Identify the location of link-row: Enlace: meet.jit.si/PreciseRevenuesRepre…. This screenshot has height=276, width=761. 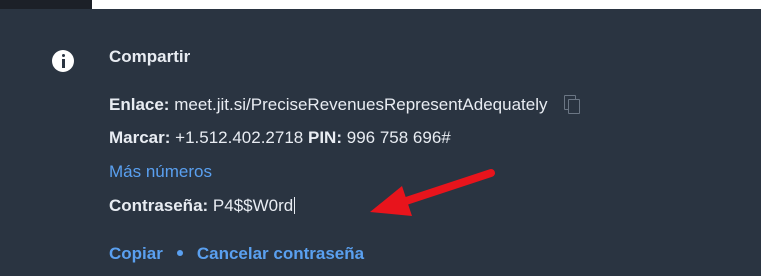
(345, 105).